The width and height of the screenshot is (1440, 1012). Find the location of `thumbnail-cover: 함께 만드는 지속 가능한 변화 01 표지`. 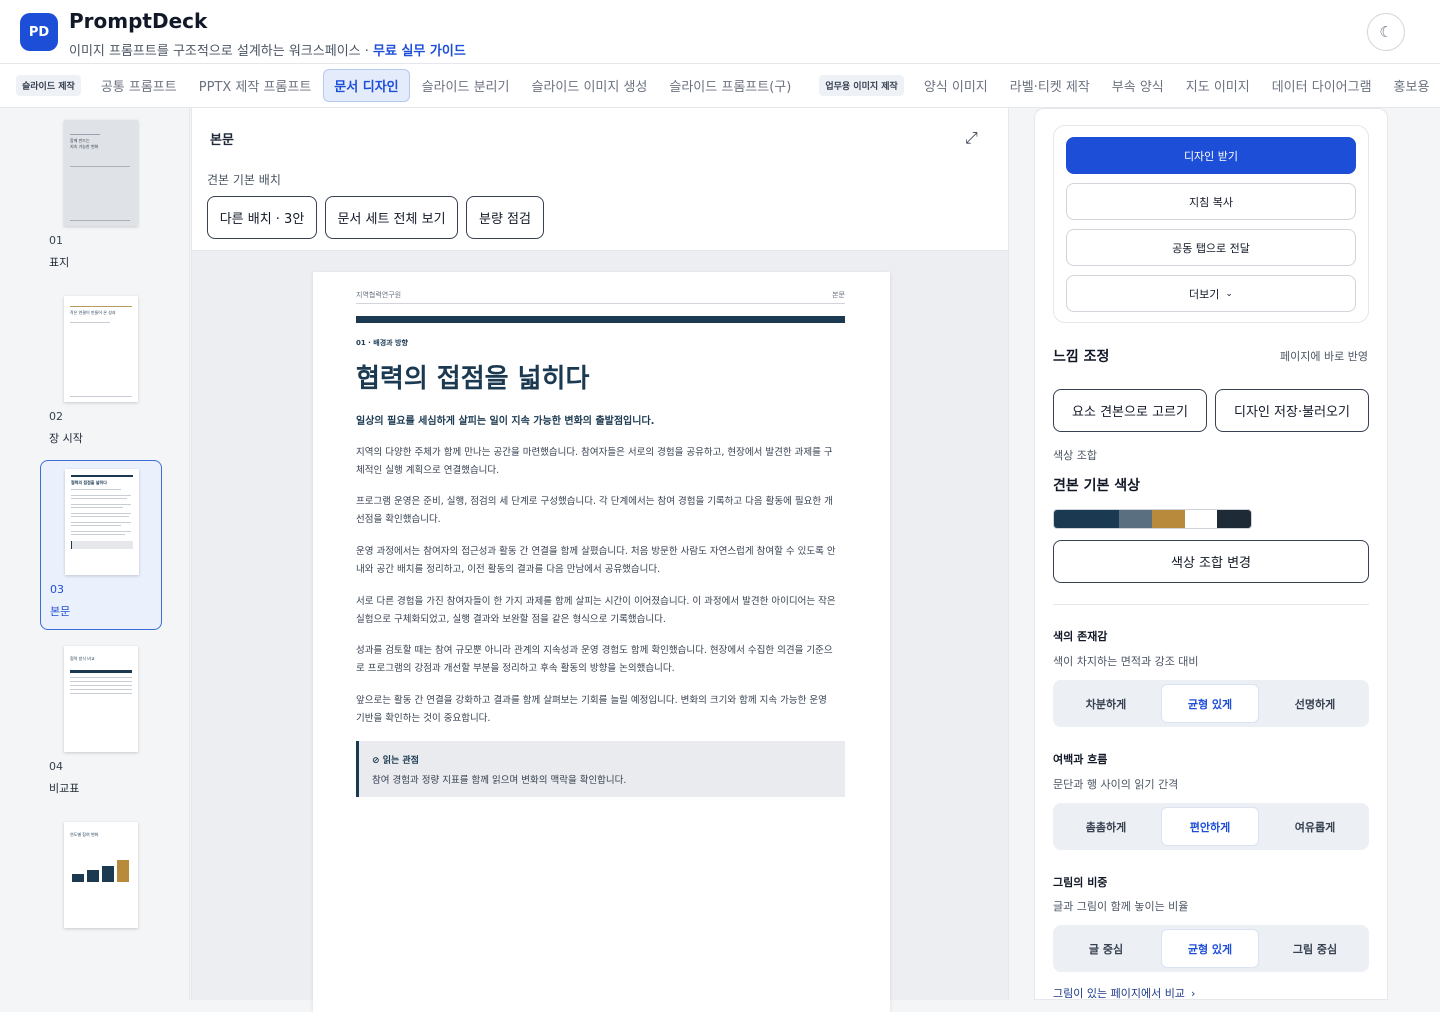

thumbnail-cover: 함께 만드는 지속 가능한 변화 01 표지 is located at coordinates (101, 197).